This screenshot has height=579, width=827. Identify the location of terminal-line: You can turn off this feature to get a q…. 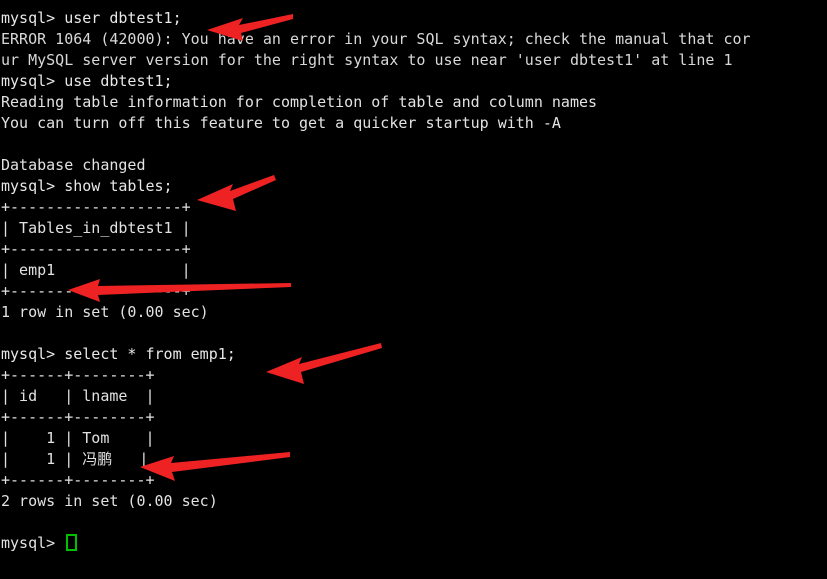
(281, 123).